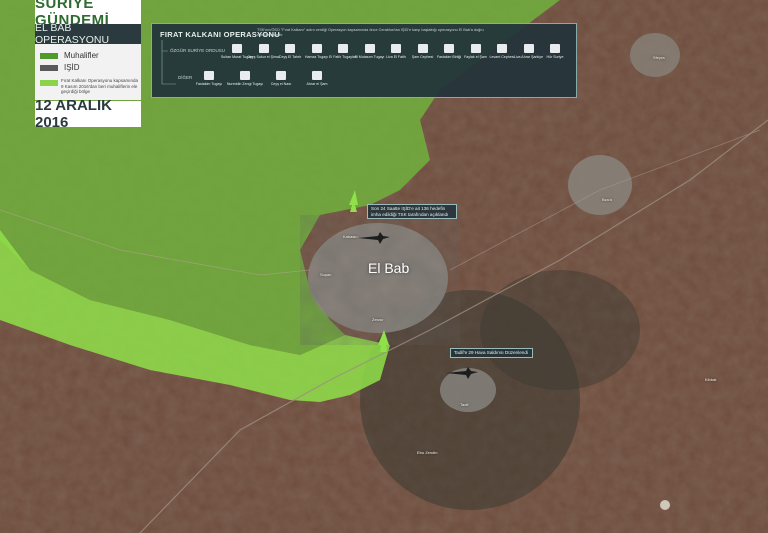 Image resolution: width=768 pixels, height=533 pixels. Describe the element at coordinates (422, 57) in the screenshot. I see `faction-name: Şam Cephesi` at that location.